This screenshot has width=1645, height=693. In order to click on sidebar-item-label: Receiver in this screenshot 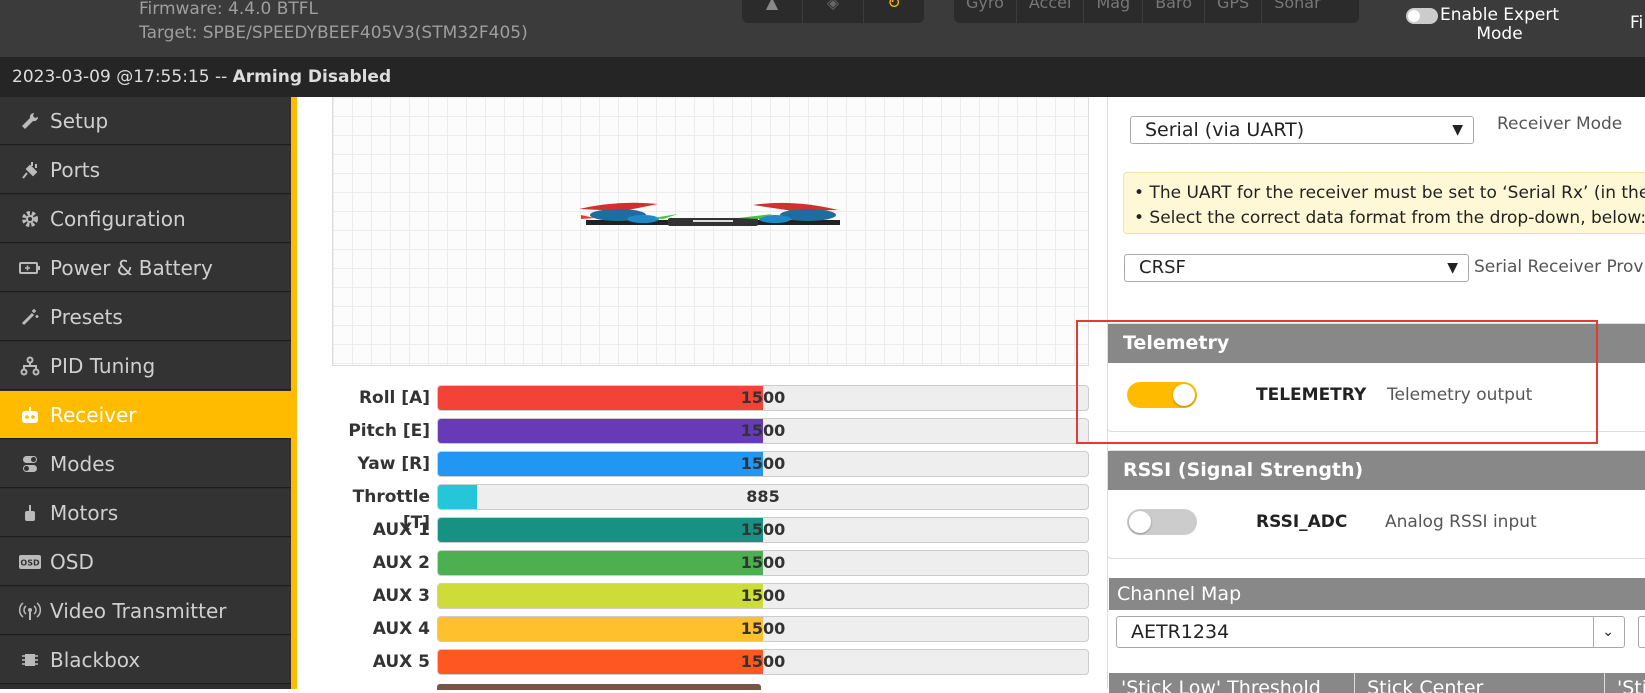, I will do `click(93, 414)`.